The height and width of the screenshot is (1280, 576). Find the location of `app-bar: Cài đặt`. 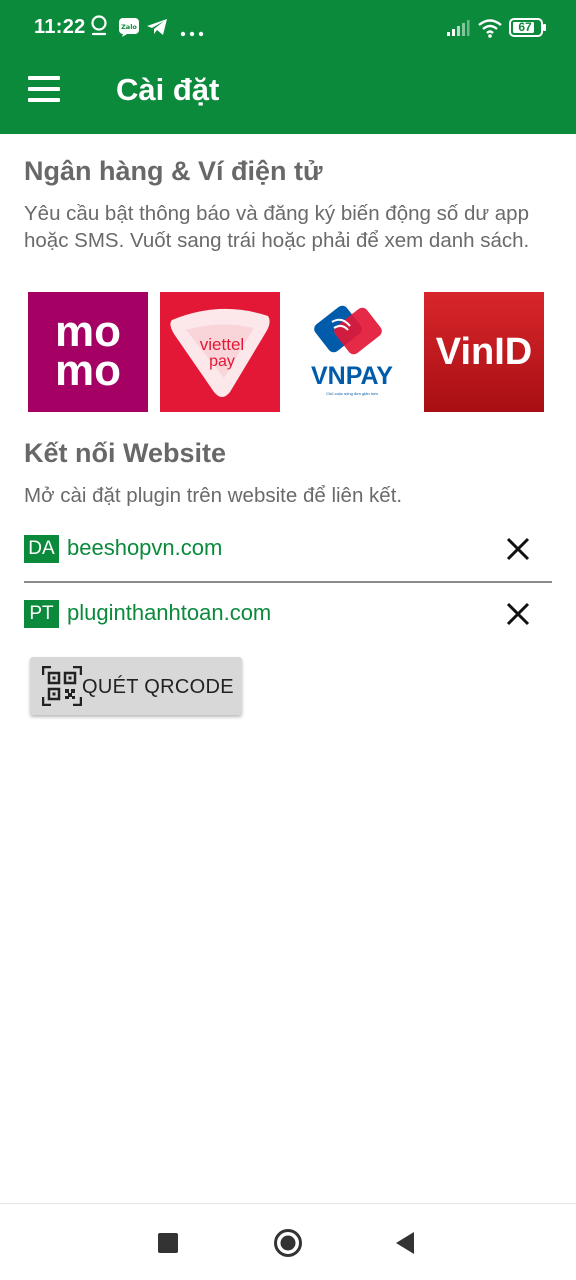

app-bar: Cài đặt is located at coordinates (288, 95).